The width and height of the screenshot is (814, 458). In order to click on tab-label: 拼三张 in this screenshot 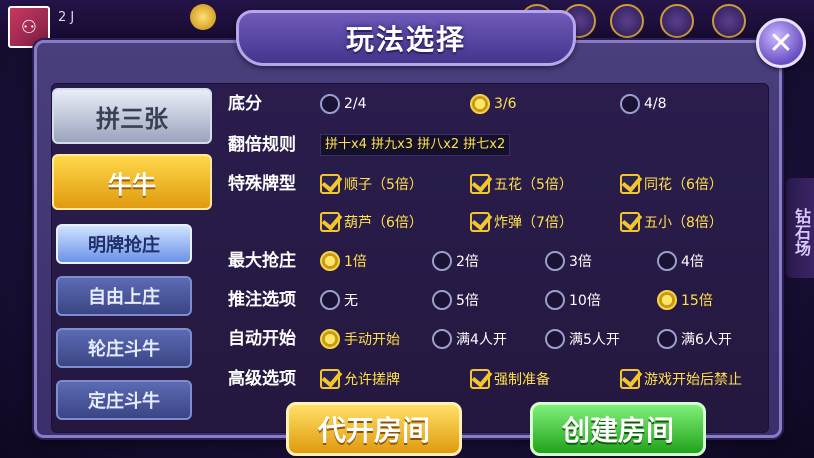, I will do `click(132, 118)`.